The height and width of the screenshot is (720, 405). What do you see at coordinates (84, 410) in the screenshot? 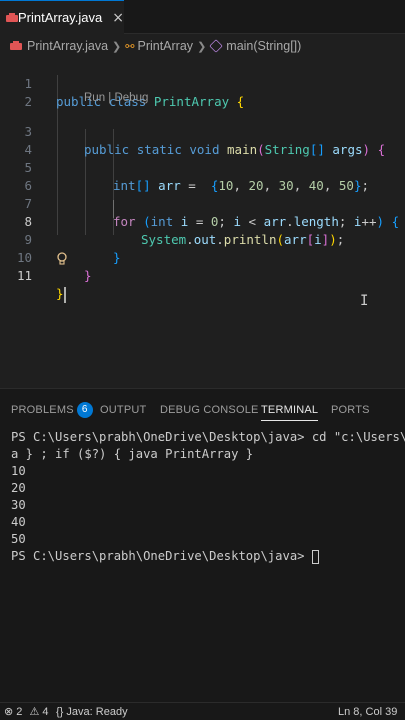
I see `problems-count-badge: 6` at bounding box center [84, 410].